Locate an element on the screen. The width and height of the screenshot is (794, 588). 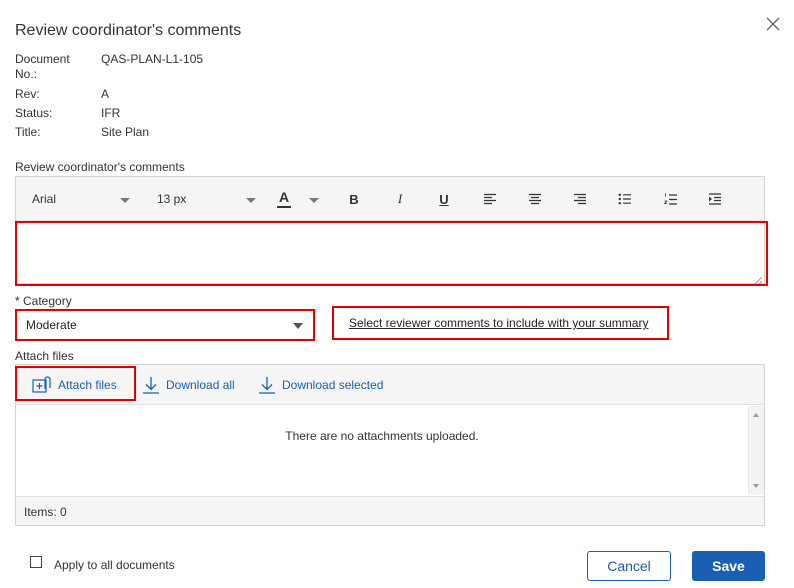
attachments-list: There are no attachments uploaded. is located at coordinates (382, 450).